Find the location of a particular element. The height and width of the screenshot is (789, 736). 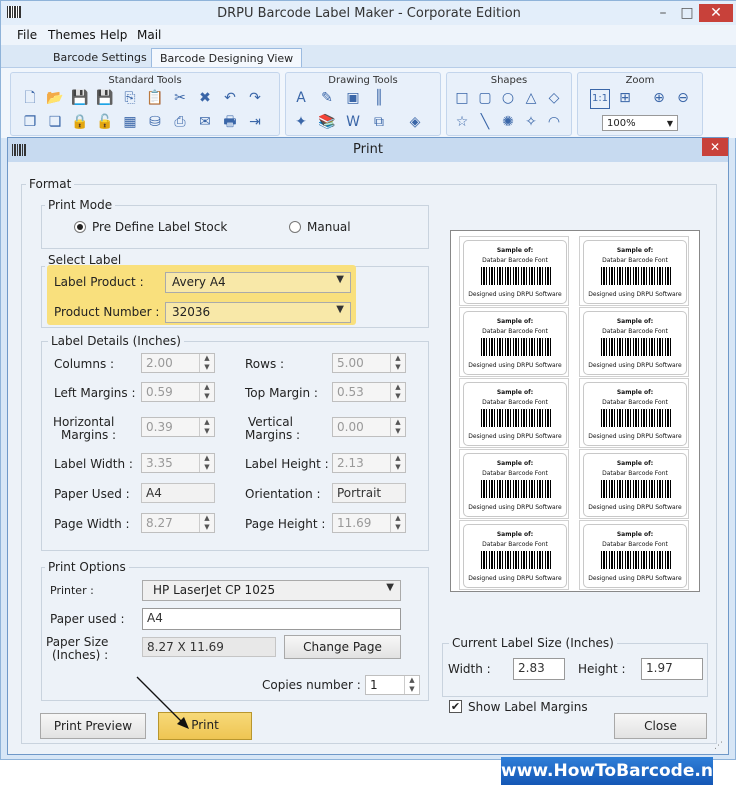

save-icon: 💾 is located at coordinates (80, 98).